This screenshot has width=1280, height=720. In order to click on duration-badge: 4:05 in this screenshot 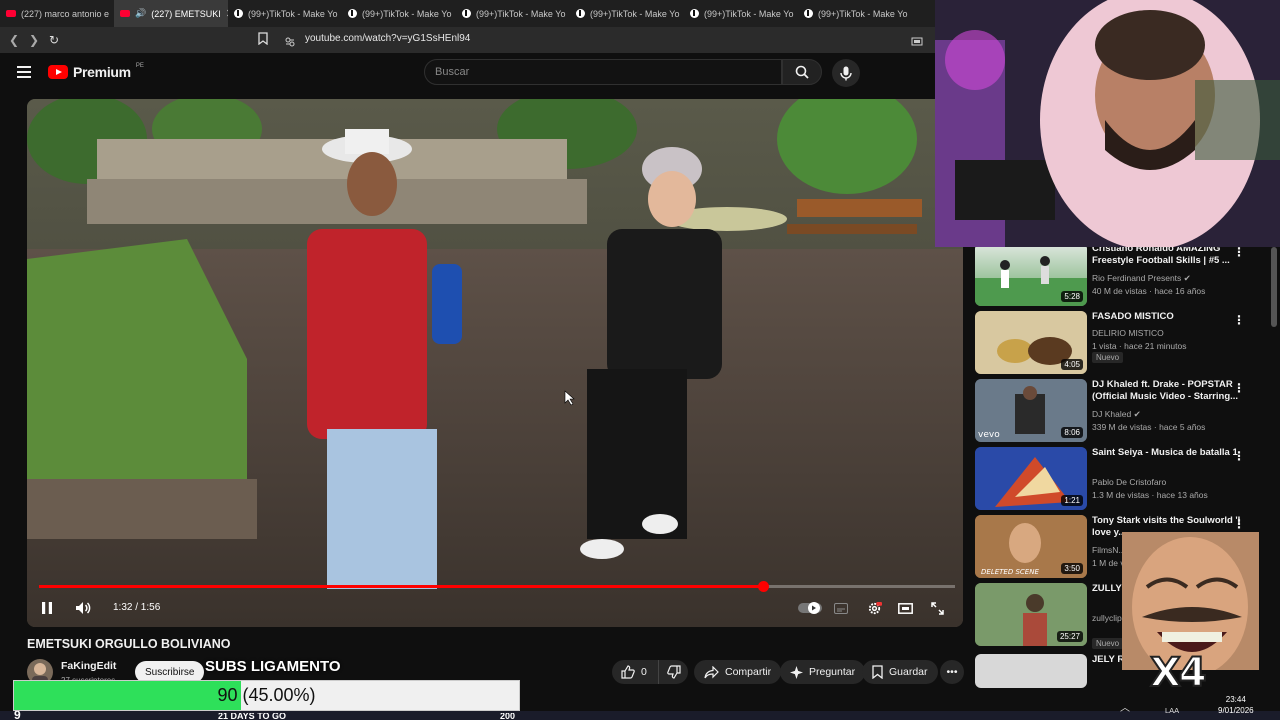, I will do `click(1072, 364)`.